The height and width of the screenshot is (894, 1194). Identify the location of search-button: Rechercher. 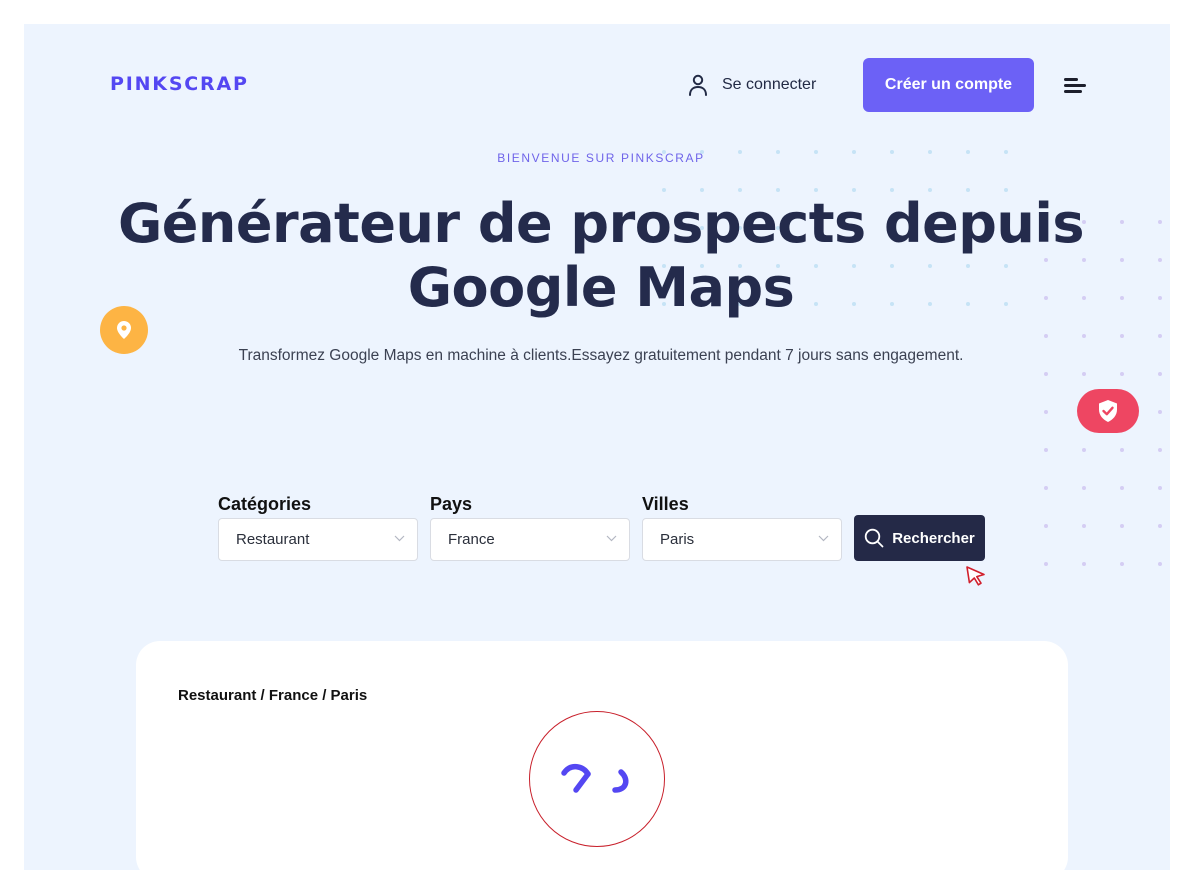
(919, 538).